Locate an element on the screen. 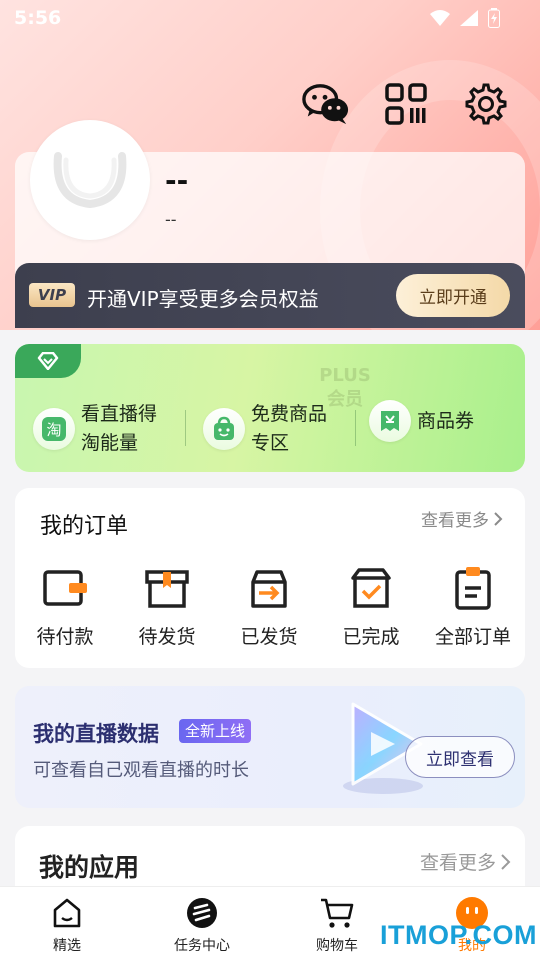 This screenshot has height=960, width=540. user-subtitle: -- is located at coordinates (171, 219).